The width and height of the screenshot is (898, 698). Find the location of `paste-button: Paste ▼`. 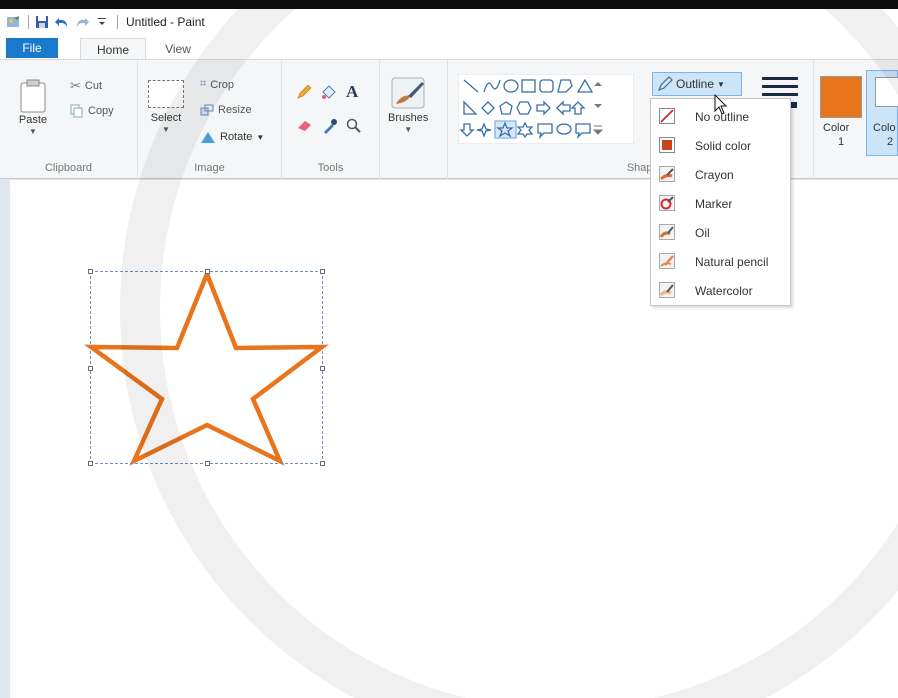

paste-button: Paste ▼ is located at coordinates (33, 107).